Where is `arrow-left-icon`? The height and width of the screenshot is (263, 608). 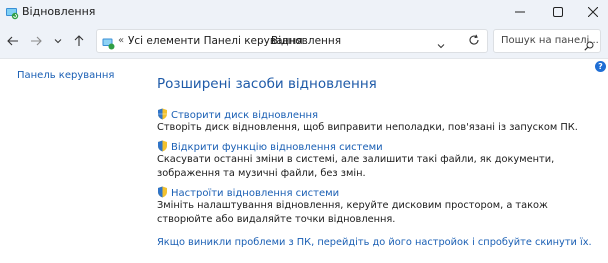 arrow-left-icon is located at coordinates (12, 41).